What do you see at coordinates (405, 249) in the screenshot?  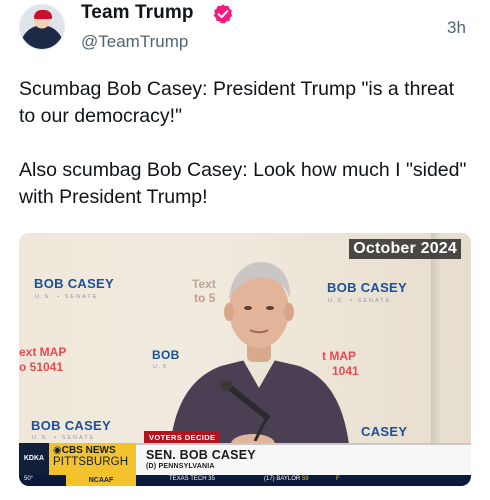 I see `date-overlay: October 2024` at bounding box center [405, 249].